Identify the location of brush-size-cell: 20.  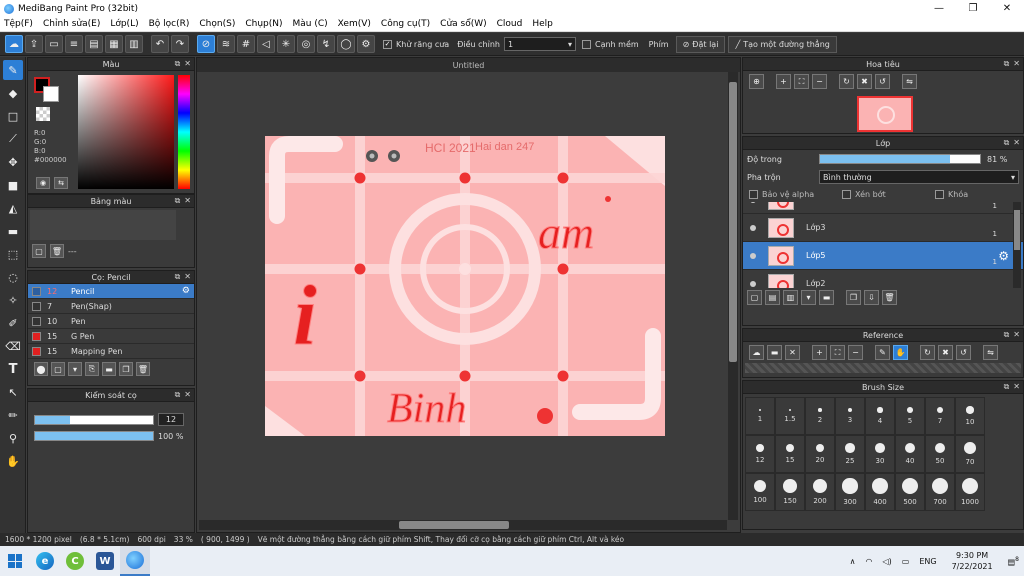
(820, 454).